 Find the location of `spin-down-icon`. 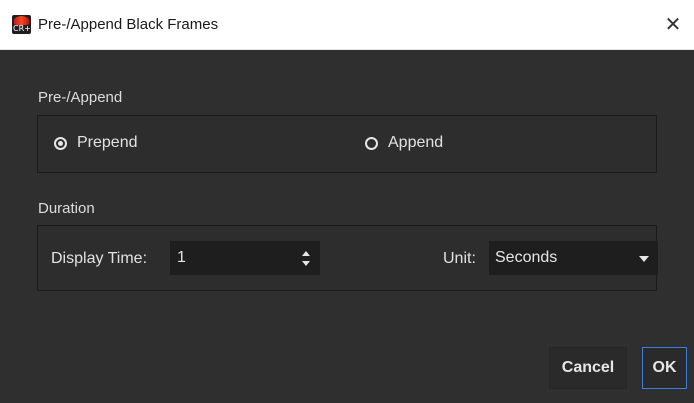

spin-down-icon is located at coordinates (306, 263).